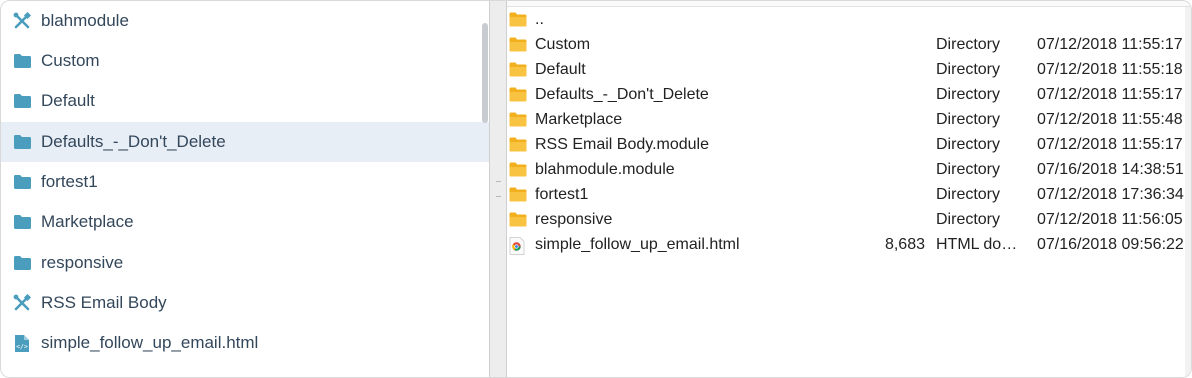 This screenshot has height=378, width=1192. Describe the element at coordinates (562, 194) in the screenshot. I see `file-name: fortest1` at that location.